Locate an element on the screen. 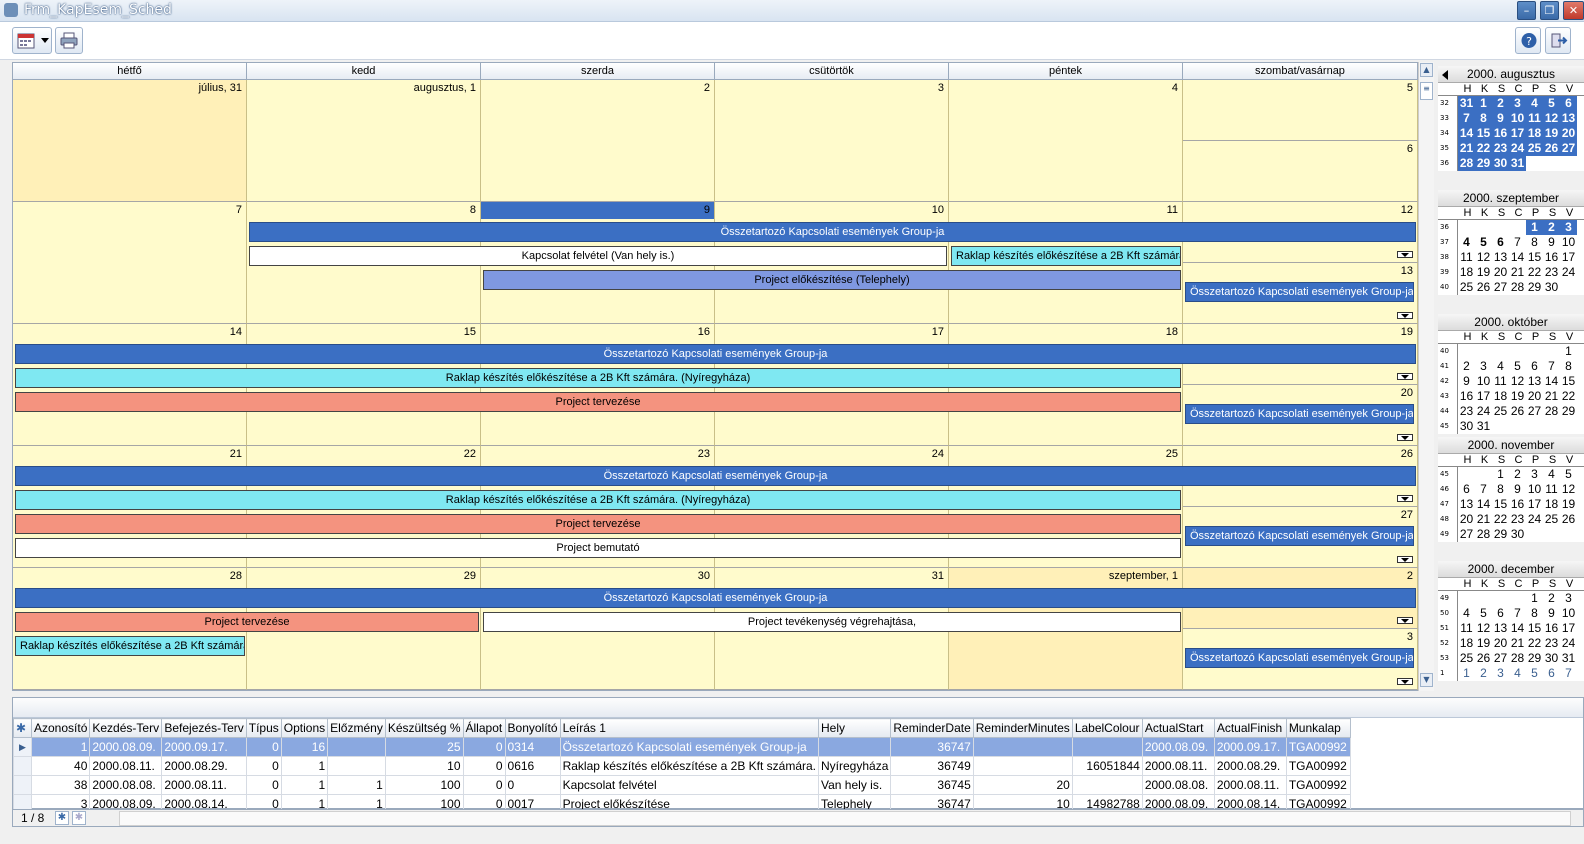  mini-day: 14 is located at coordinates (1517, 628).